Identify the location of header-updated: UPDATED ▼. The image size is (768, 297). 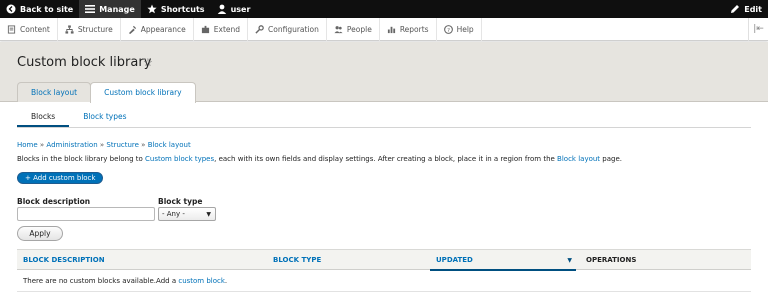
(503, 260).